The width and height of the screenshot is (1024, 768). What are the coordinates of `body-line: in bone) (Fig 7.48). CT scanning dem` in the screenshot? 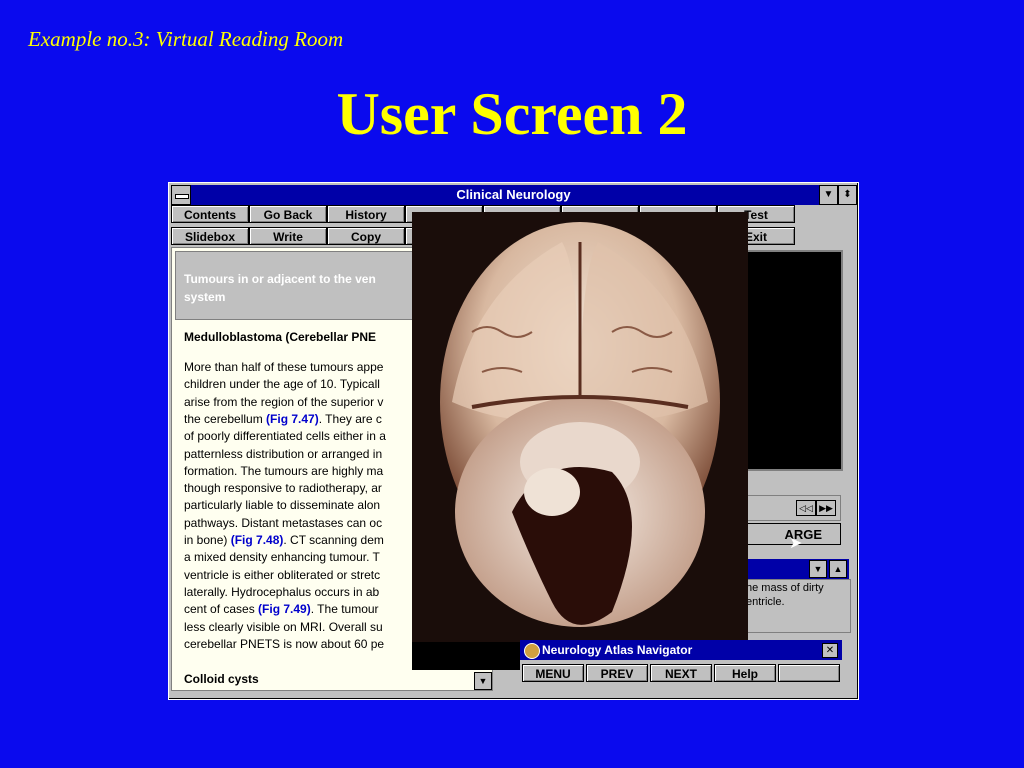 It's located at (284, 540).